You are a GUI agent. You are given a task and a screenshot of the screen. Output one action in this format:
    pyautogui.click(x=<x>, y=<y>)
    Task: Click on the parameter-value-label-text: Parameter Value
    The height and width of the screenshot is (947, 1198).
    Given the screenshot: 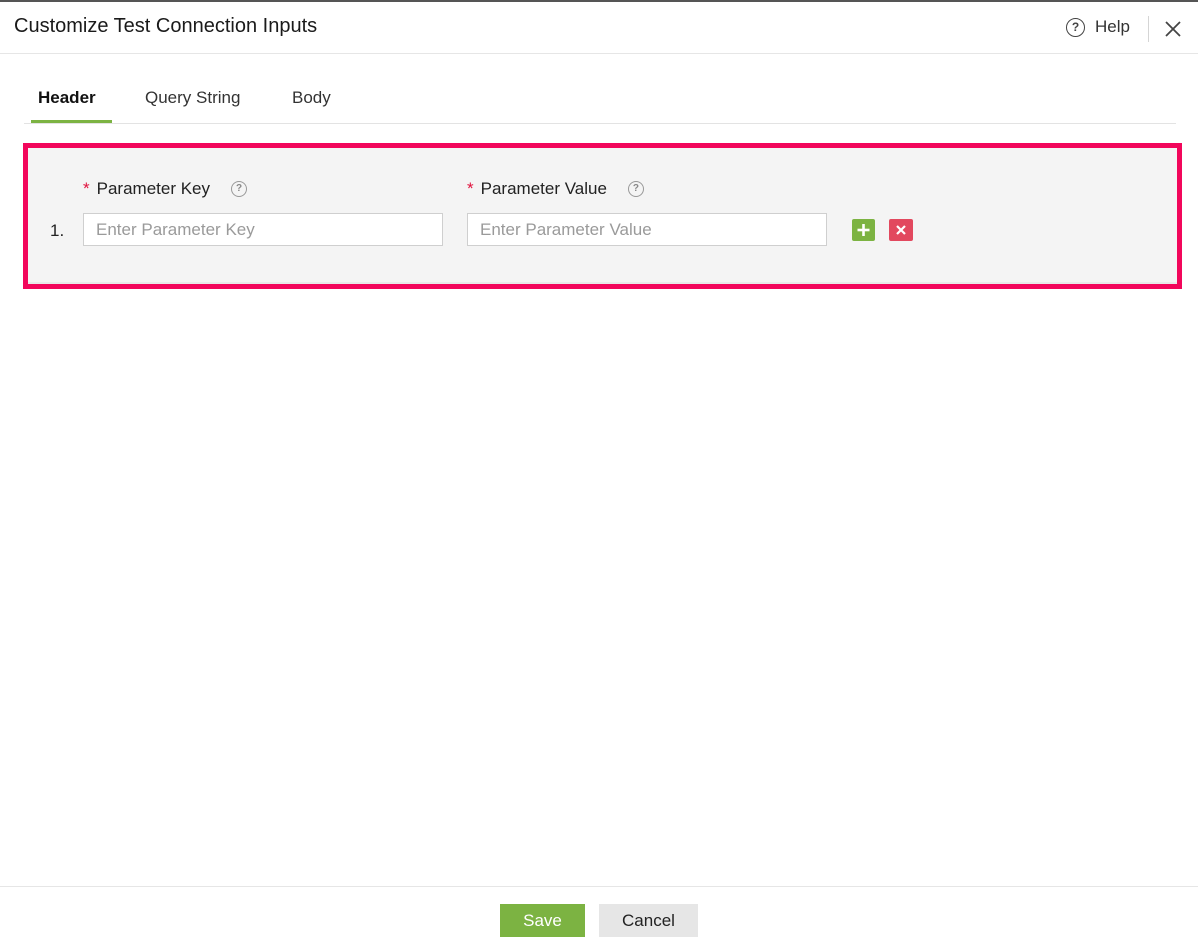 What is the action you would take?
    pyautogui.click(x=543, y=188)
    